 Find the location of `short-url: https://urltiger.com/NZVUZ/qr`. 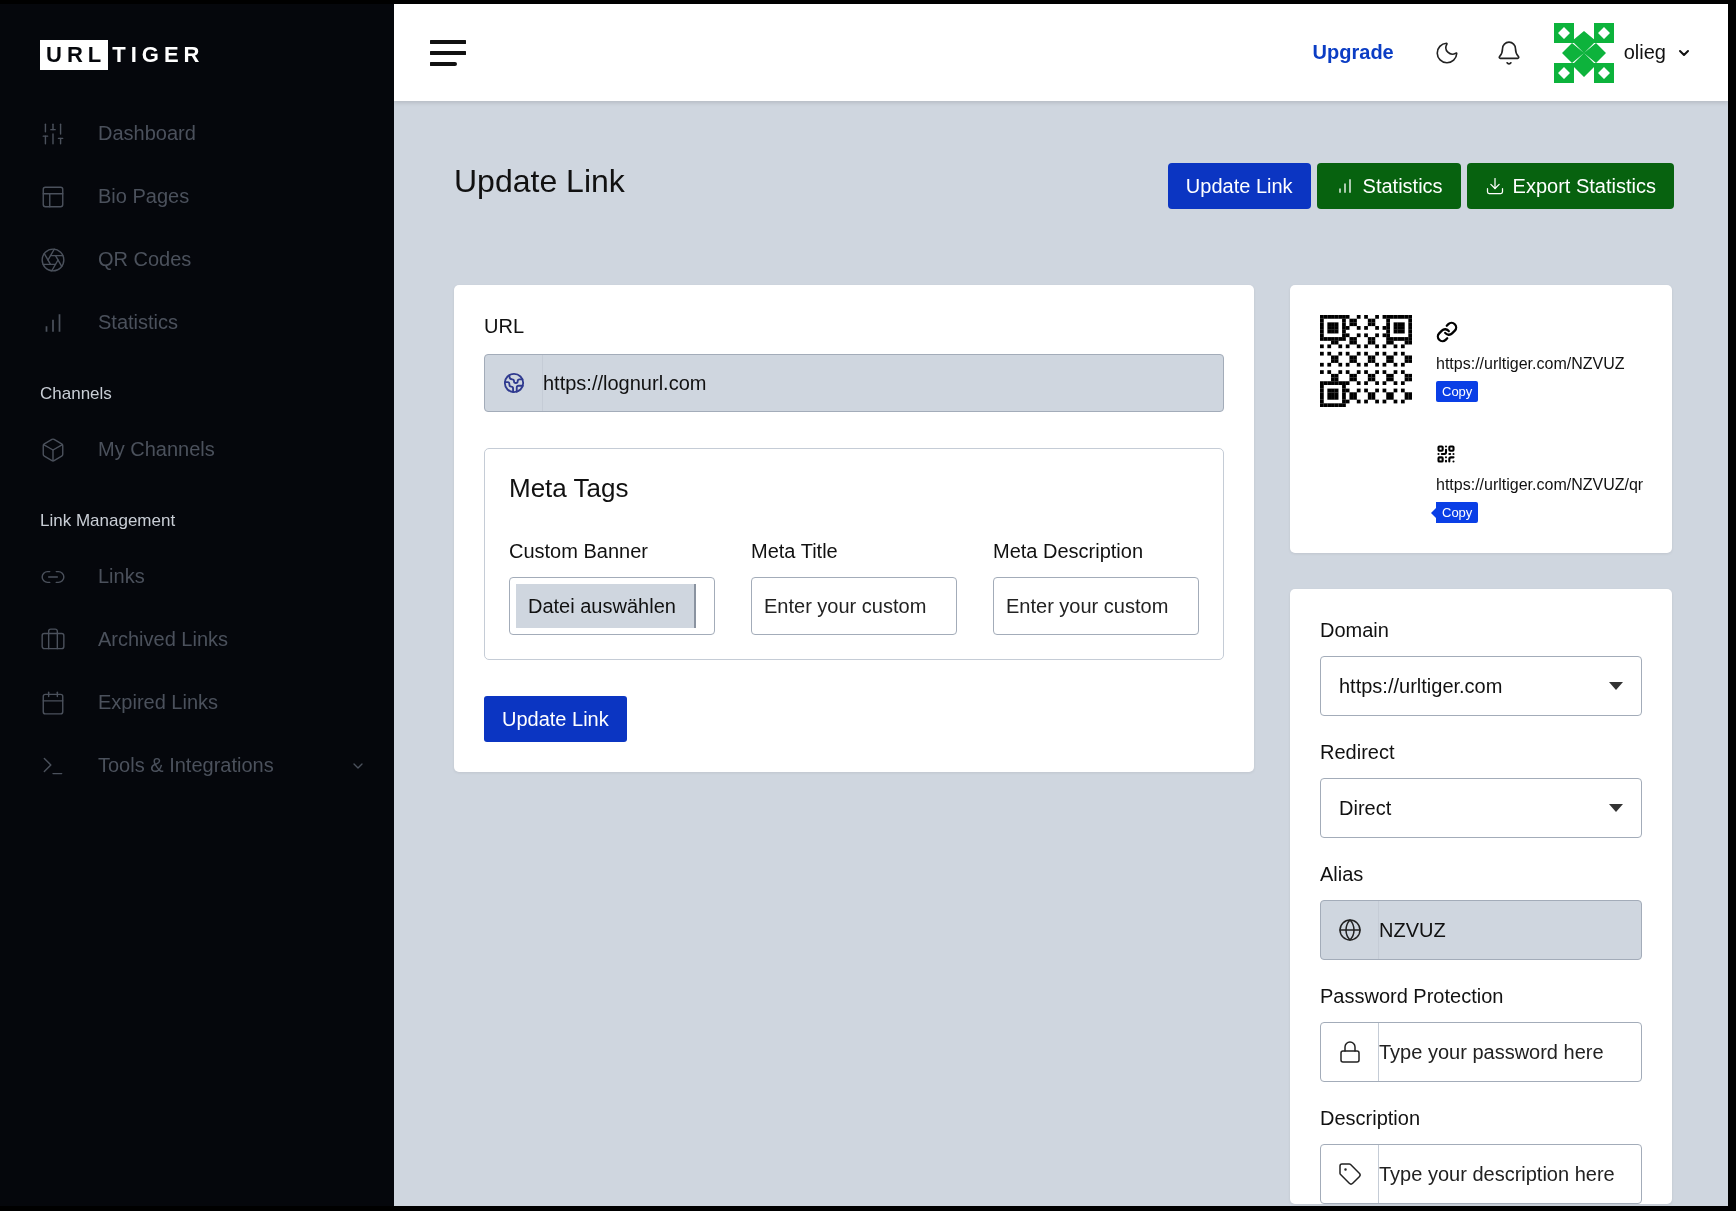

short-url: https://urltiger.com/NZVUZ/qr is located at coordinates (1540, 485).